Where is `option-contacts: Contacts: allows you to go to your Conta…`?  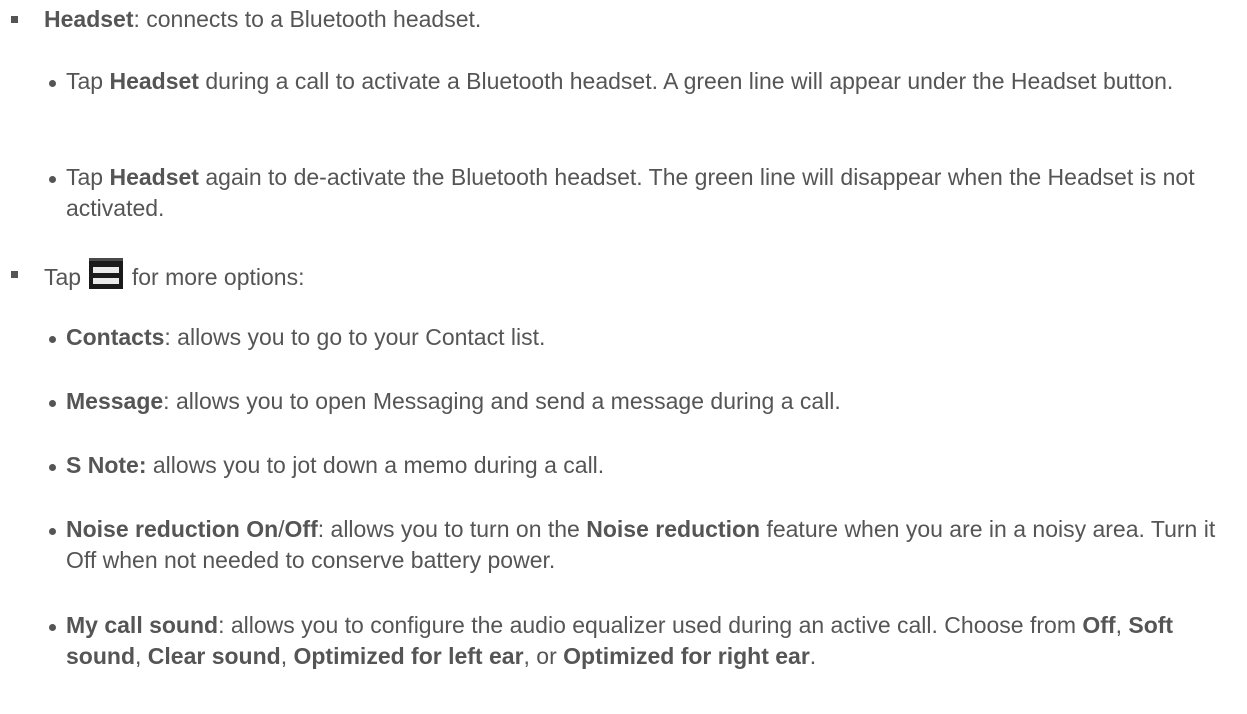
option-contacts: Contacts: allows you to go to your Conta… is located at coordinates (306, 337).